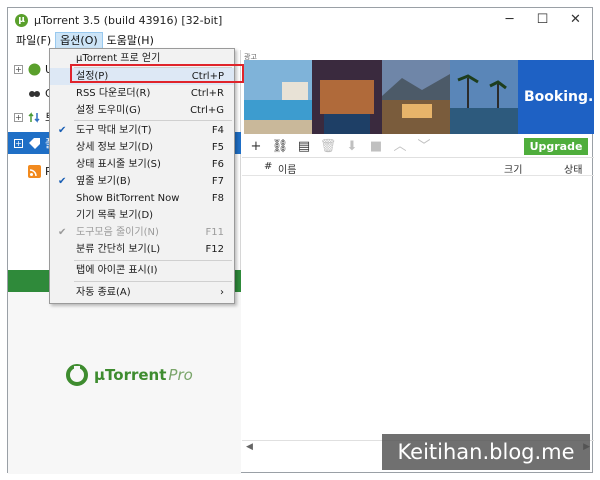 This screenshot has height=480, width=600. I want to click on rss-icon, so click(34, 171).